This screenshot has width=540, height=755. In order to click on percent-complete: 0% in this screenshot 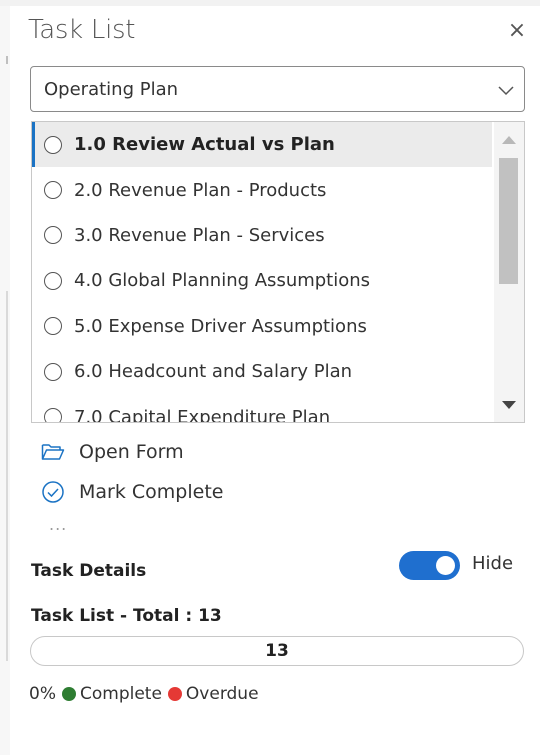, I will do `click(42, 694)`.